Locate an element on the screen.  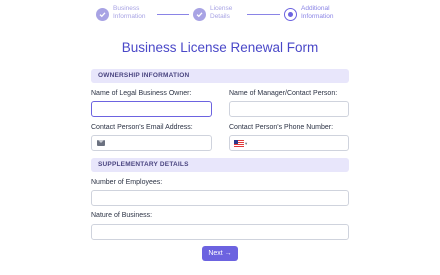
mail-icon is located at coordinates (101, 143).